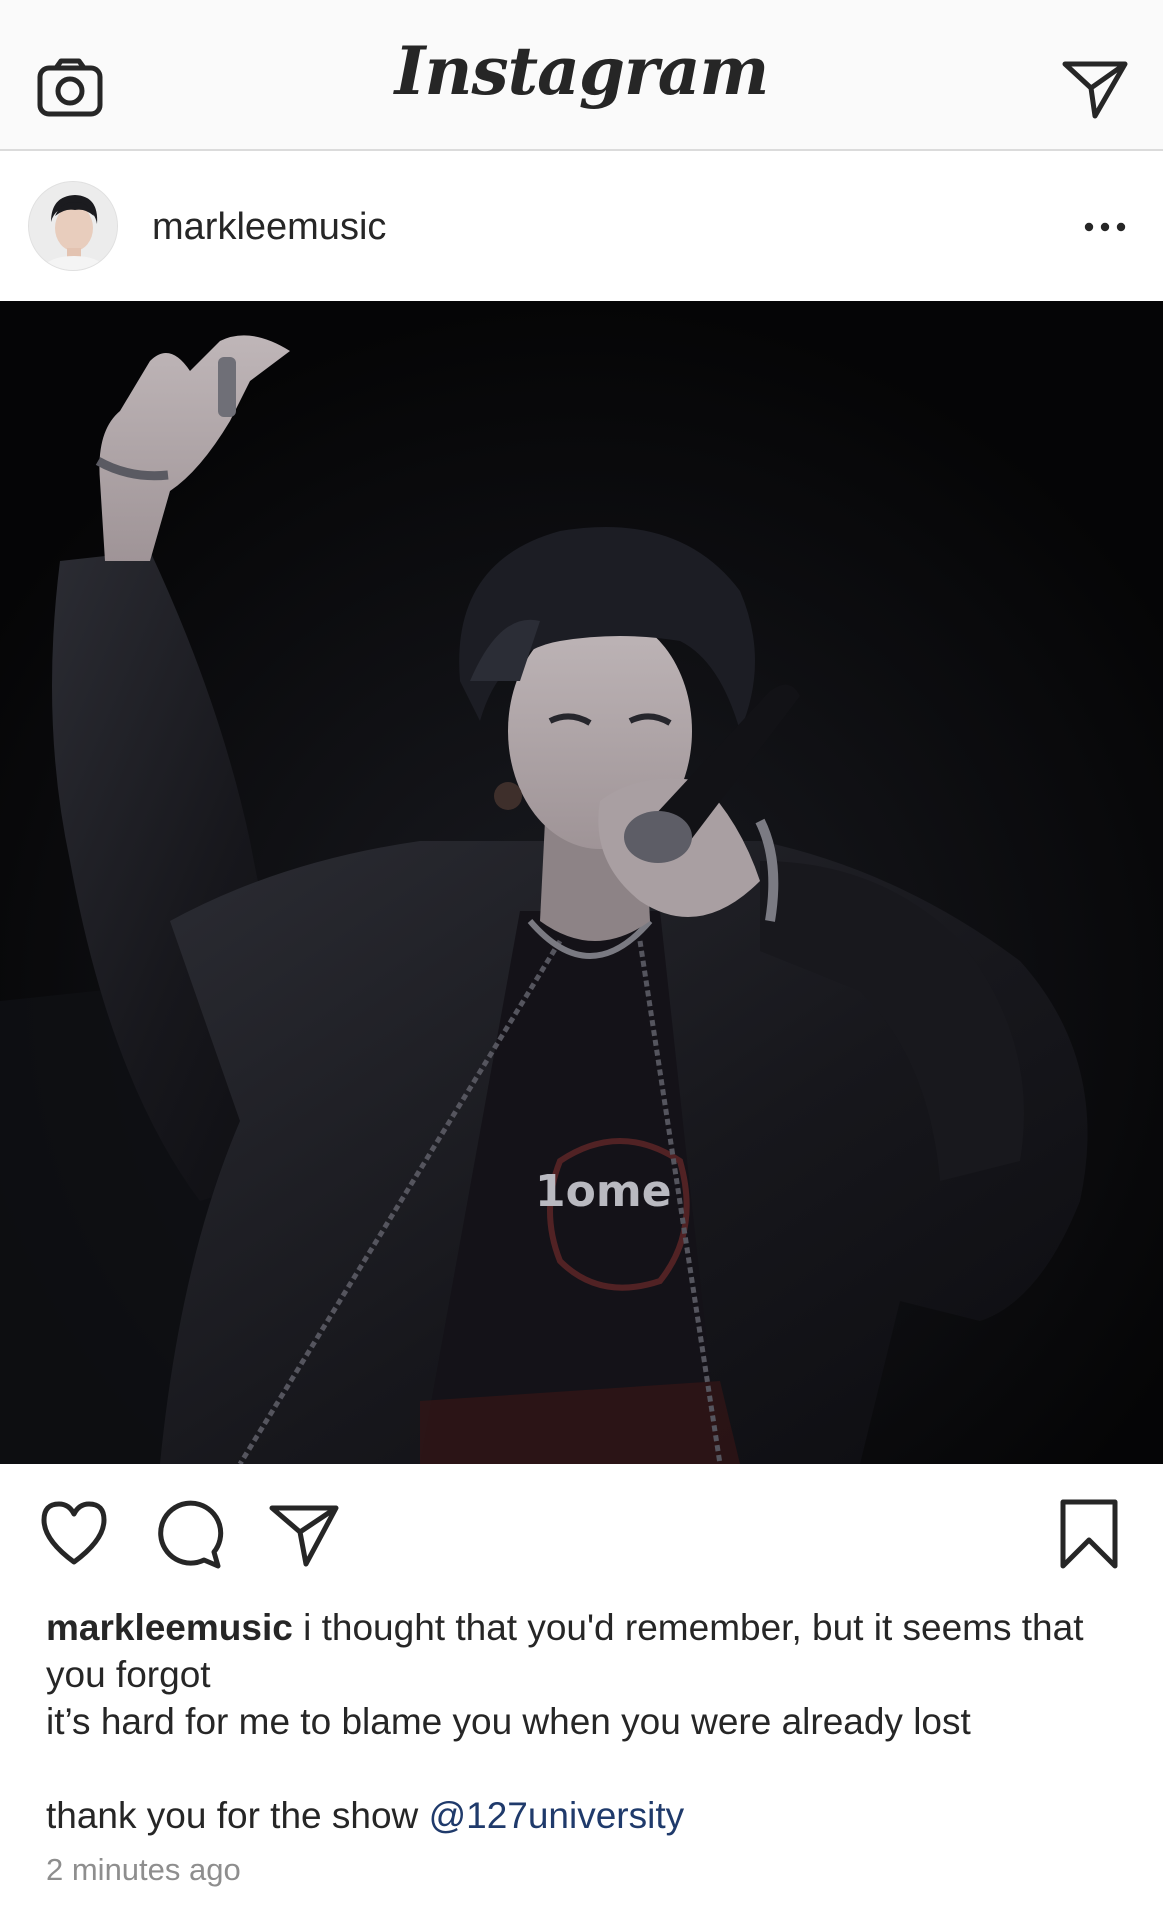  What do you see at coordinates (188, 1534) in the screenshot?
I see `comment-bubble-icon` at bounding box center [188, 1534].